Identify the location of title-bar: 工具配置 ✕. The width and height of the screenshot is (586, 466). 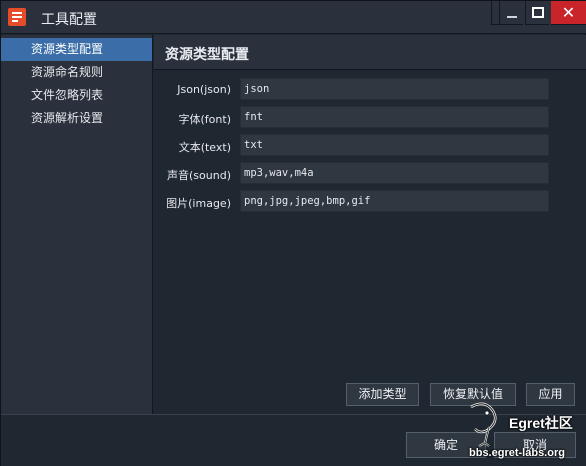
(293, 17).